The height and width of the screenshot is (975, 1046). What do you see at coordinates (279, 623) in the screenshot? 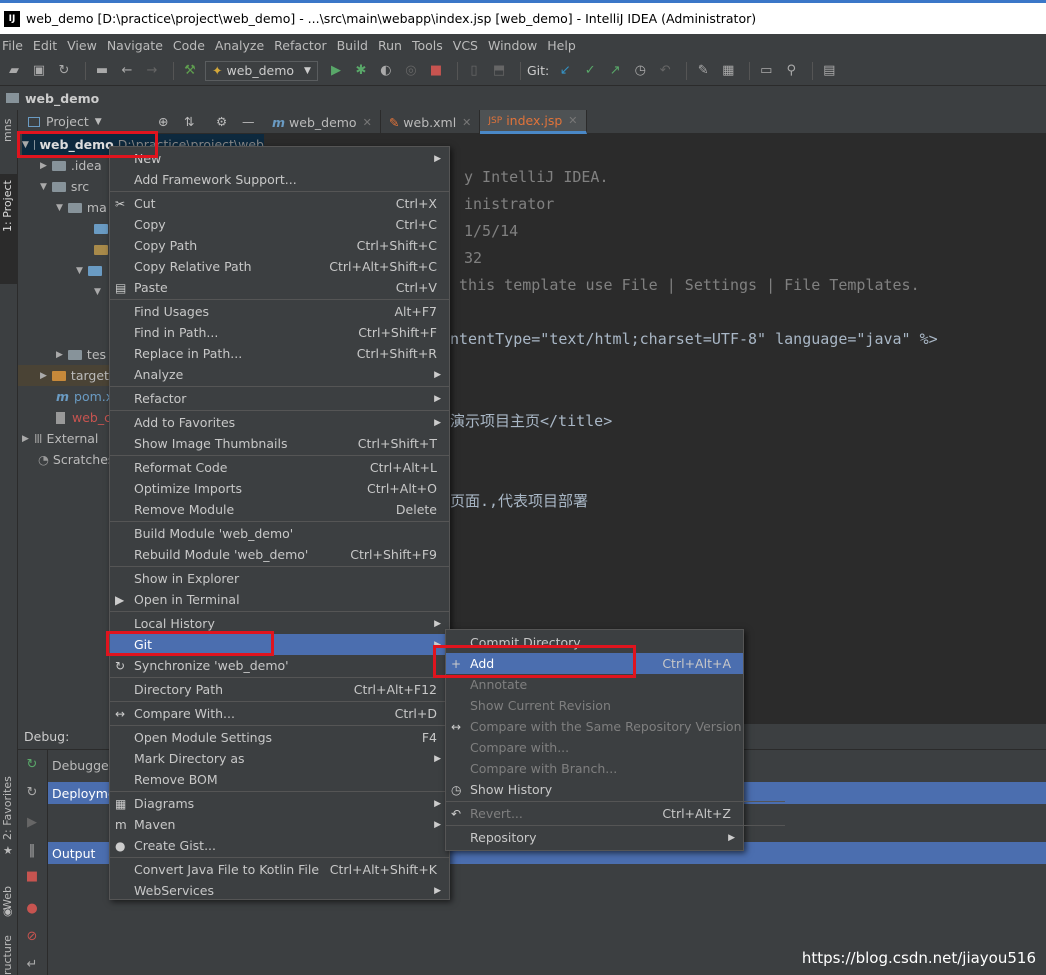
I see `menu-item-local-history: Local History ▶` at bounding box center [279, 623].